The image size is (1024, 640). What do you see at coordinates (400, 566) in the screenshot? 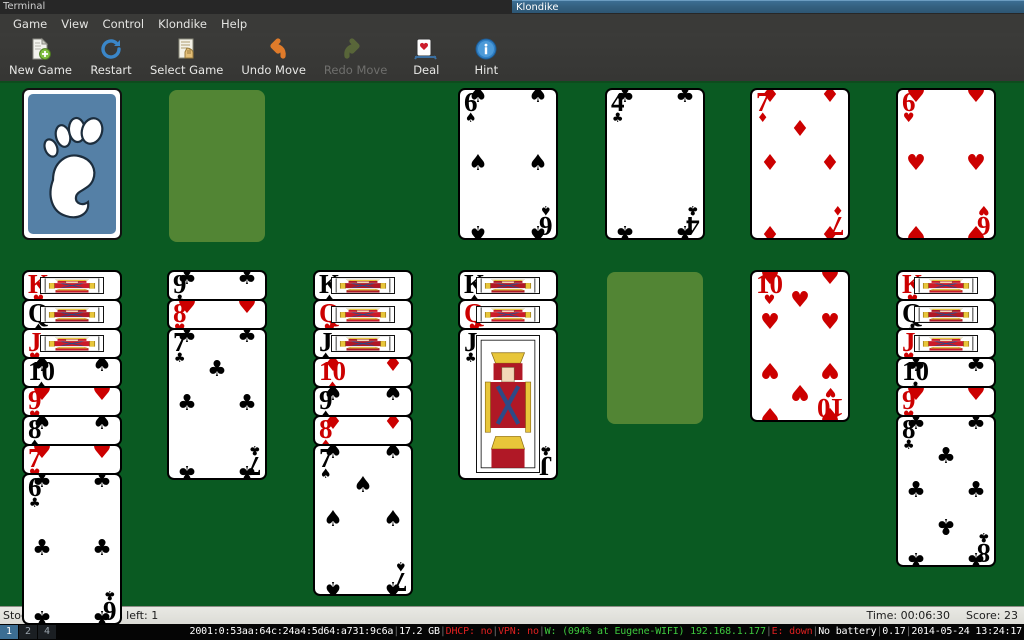
I see `card-suit-spades-icon: ♠` at bounding box center [400, 566].